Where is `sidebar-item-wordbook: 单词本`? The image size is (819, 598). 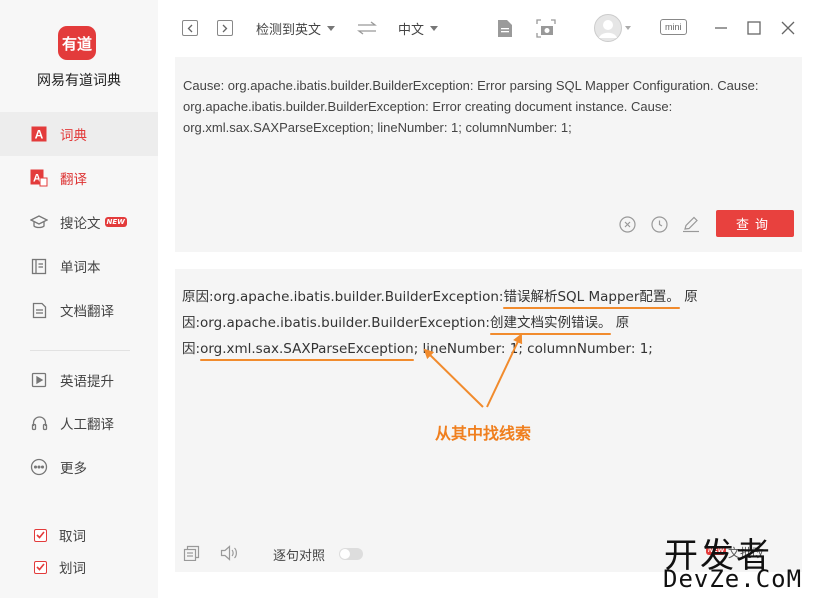 sidebar-item-wordbook: 单词本 is located at coordinates (79, 266).